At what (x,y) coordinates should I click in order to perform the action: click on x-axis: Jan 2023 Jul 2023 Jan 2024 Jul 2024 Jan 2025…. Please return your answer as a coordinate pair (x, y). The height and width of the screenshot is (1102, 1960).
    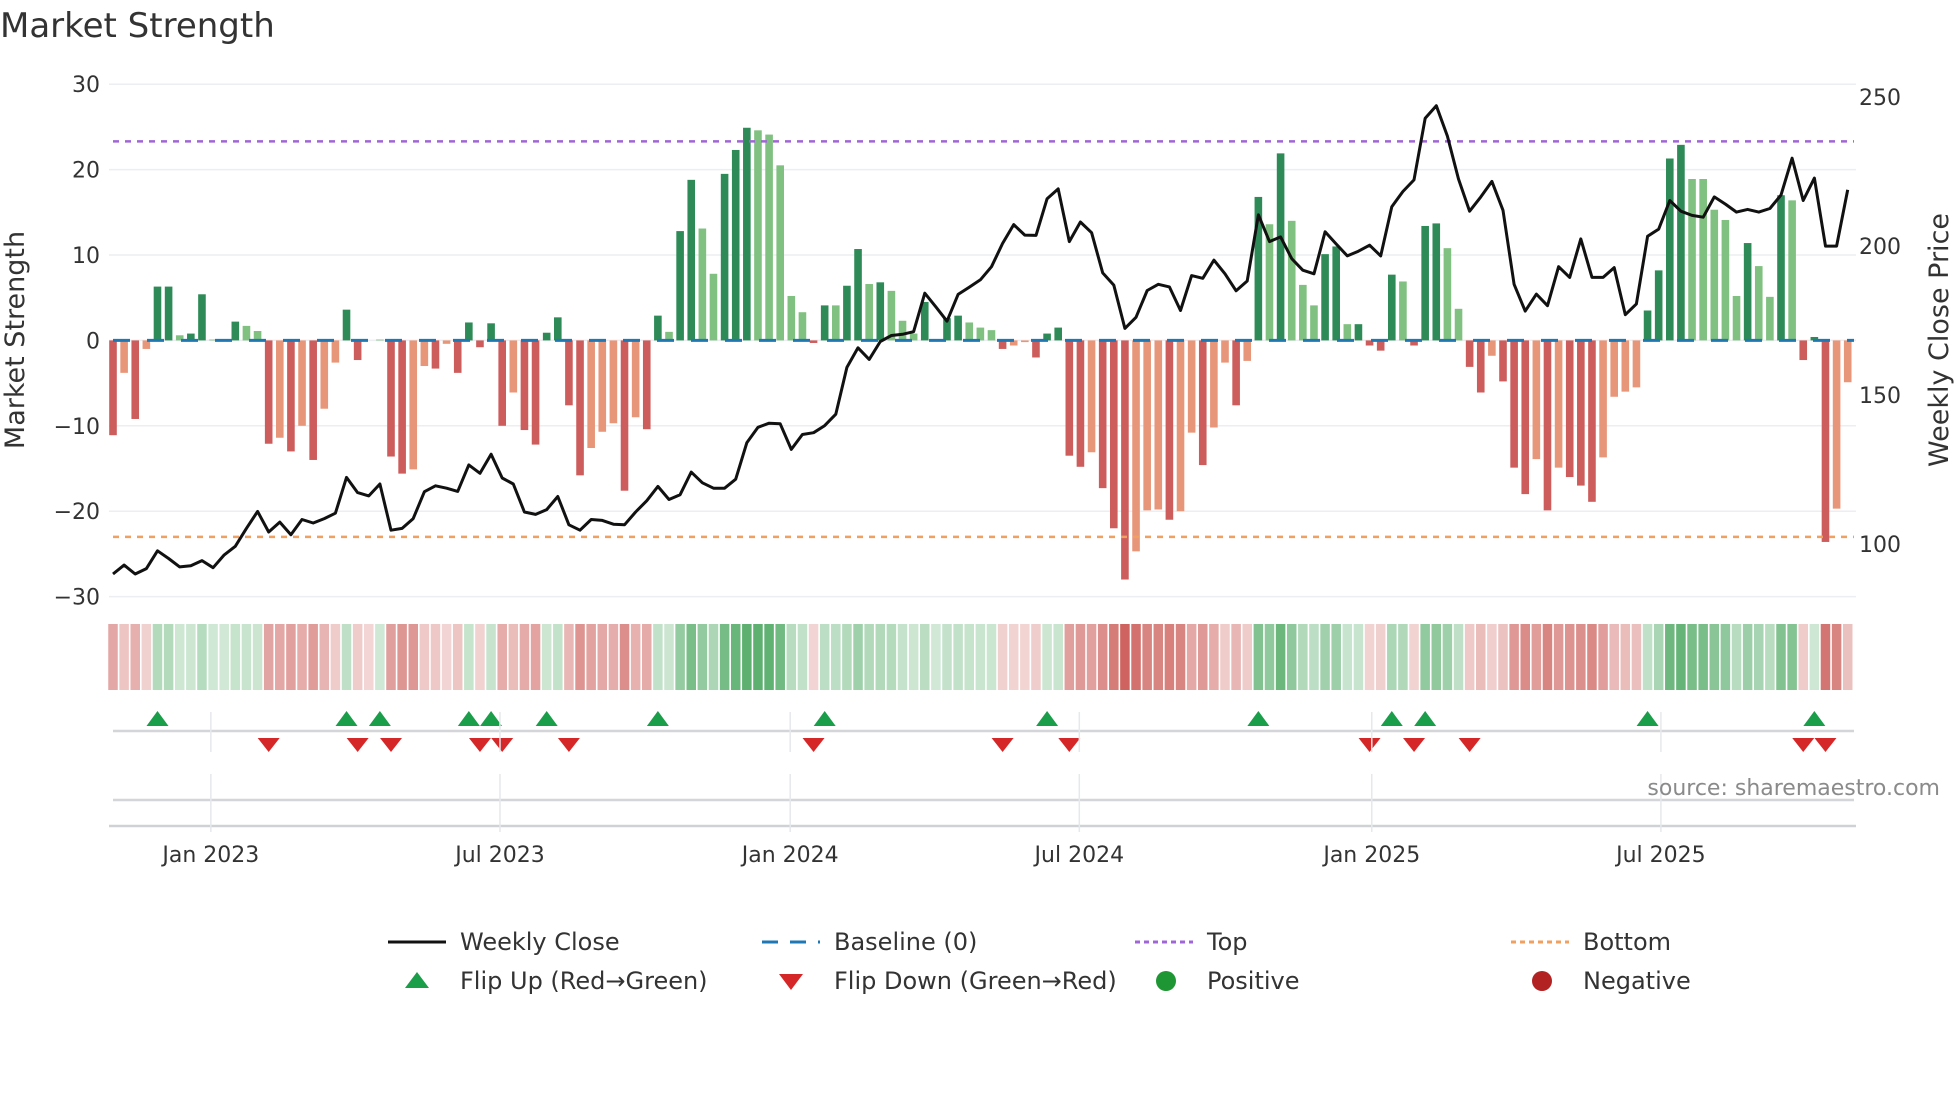
    Looking at the image, I should click on (982, 790).